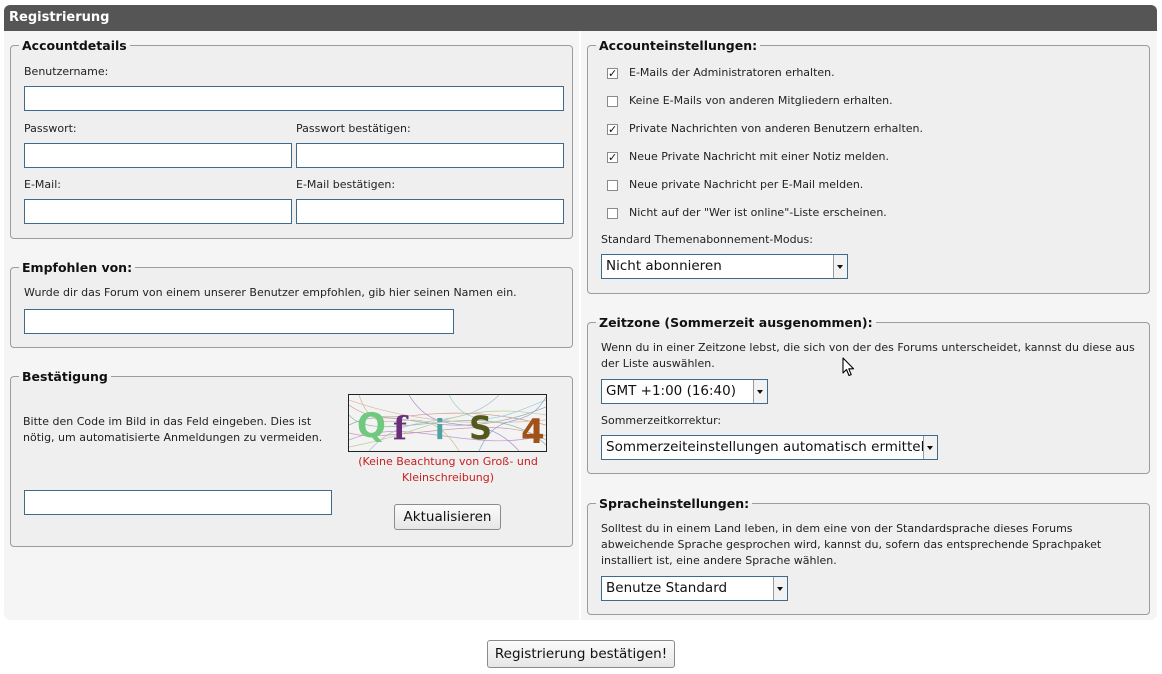 Image resolution: width=1162 pixels, height=674 pixels. I want to click on email-confirm-label: E-Mail bestätigen:, so click(346, 184).